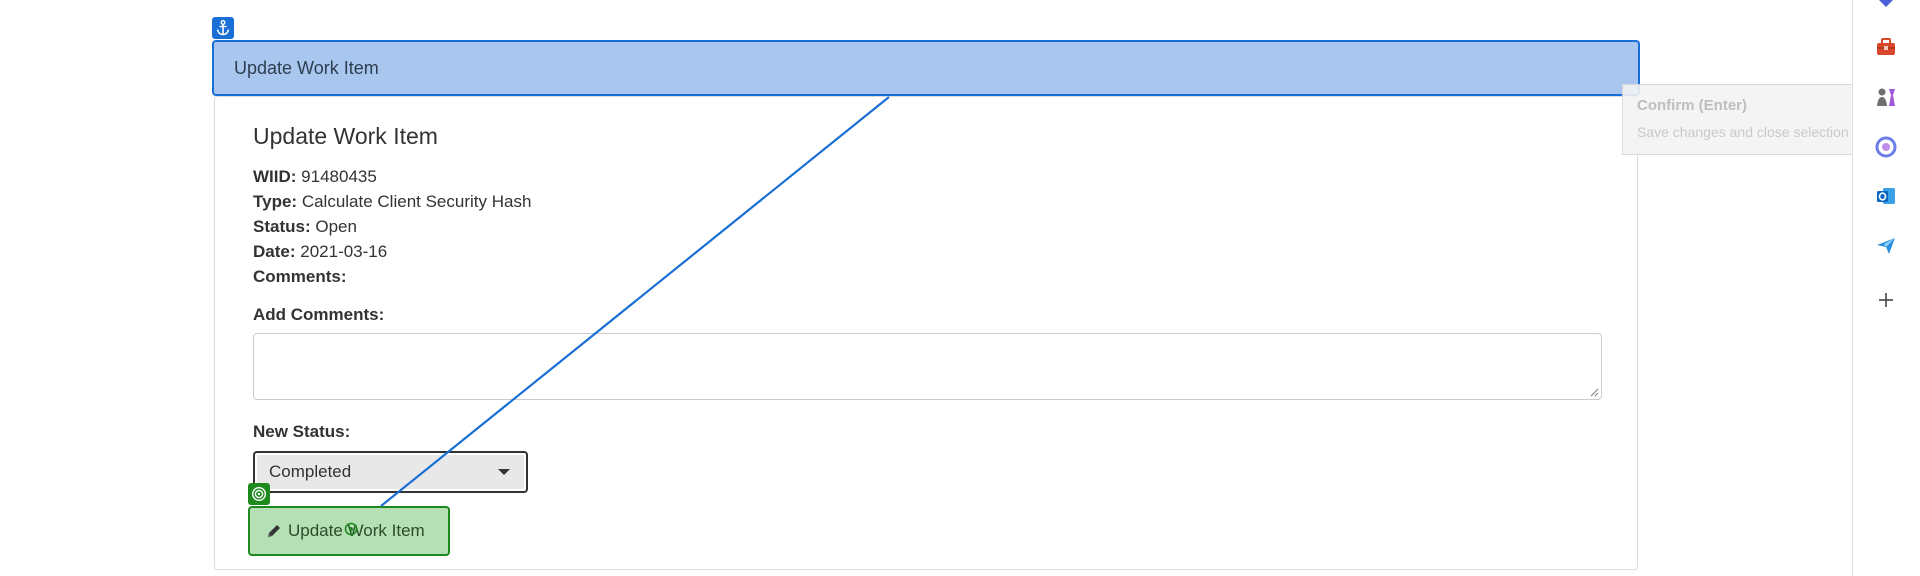 The image size is (1920, 576). I want to click on field-type: Type: Calculate Client Security Hash, so click(392, 202).